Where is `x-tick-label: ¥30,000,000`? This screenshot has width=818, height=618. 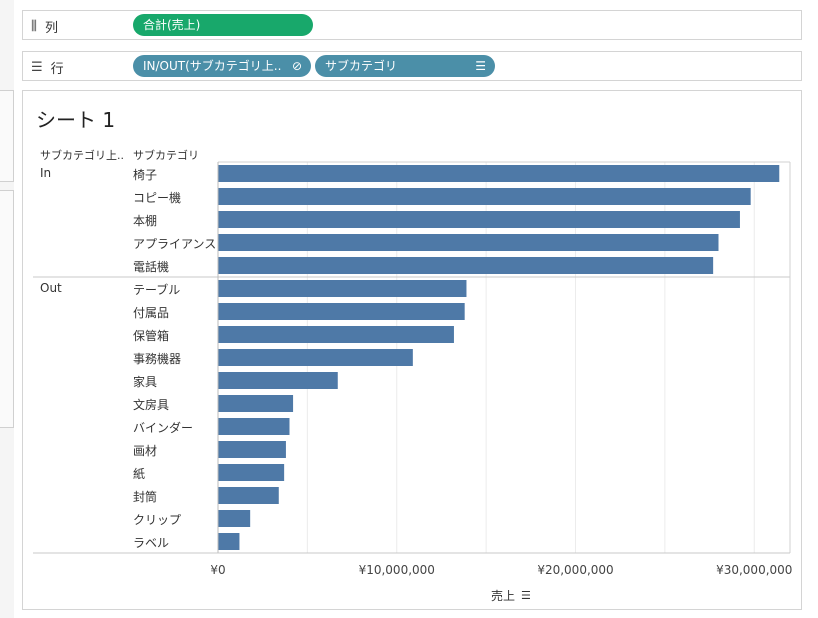 x-tick-label: ¥30,000,000 is located at coordinates (754, 570).